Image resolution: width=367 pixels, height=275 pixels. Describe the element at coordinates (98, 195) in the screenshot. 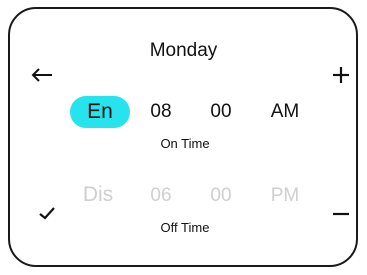

I see `disable-toggle: Dis` at that location.